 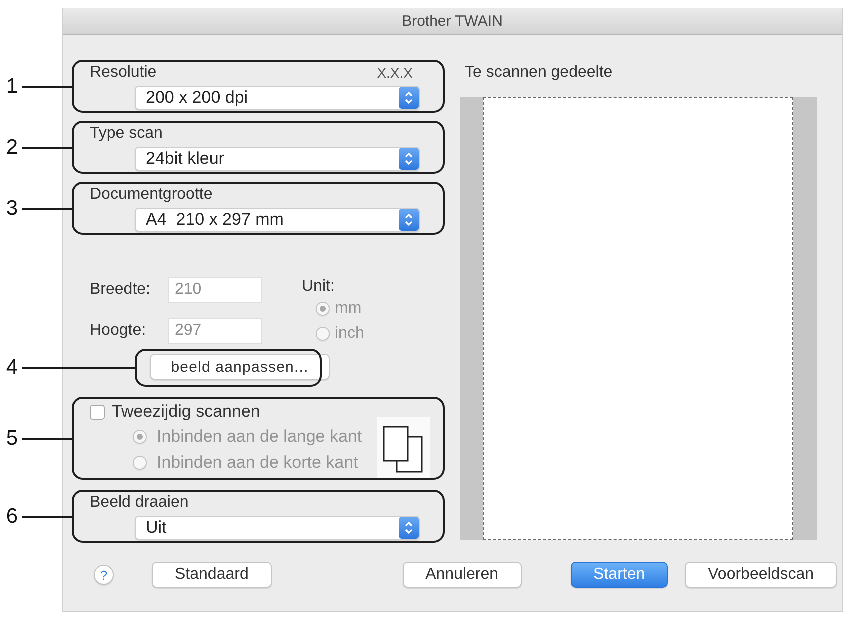 I want to click on window-title: Brother TWAIN, so click(x=452, y=21).